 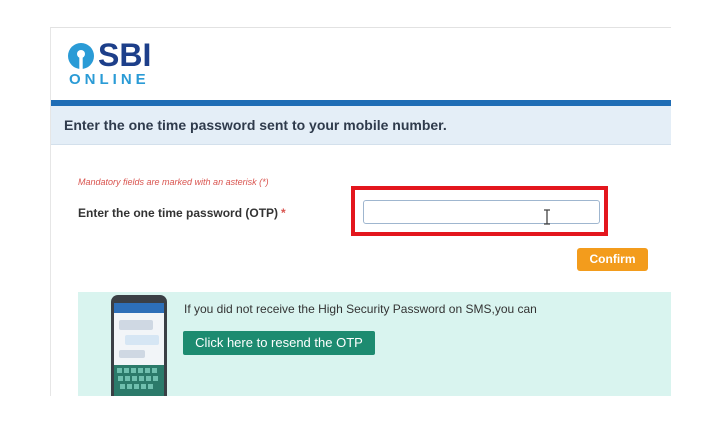 What do you see at coordinates (612, 259) in the screenshot?
I see `confirm-button: Confirm` at bounding box center [612, 259].